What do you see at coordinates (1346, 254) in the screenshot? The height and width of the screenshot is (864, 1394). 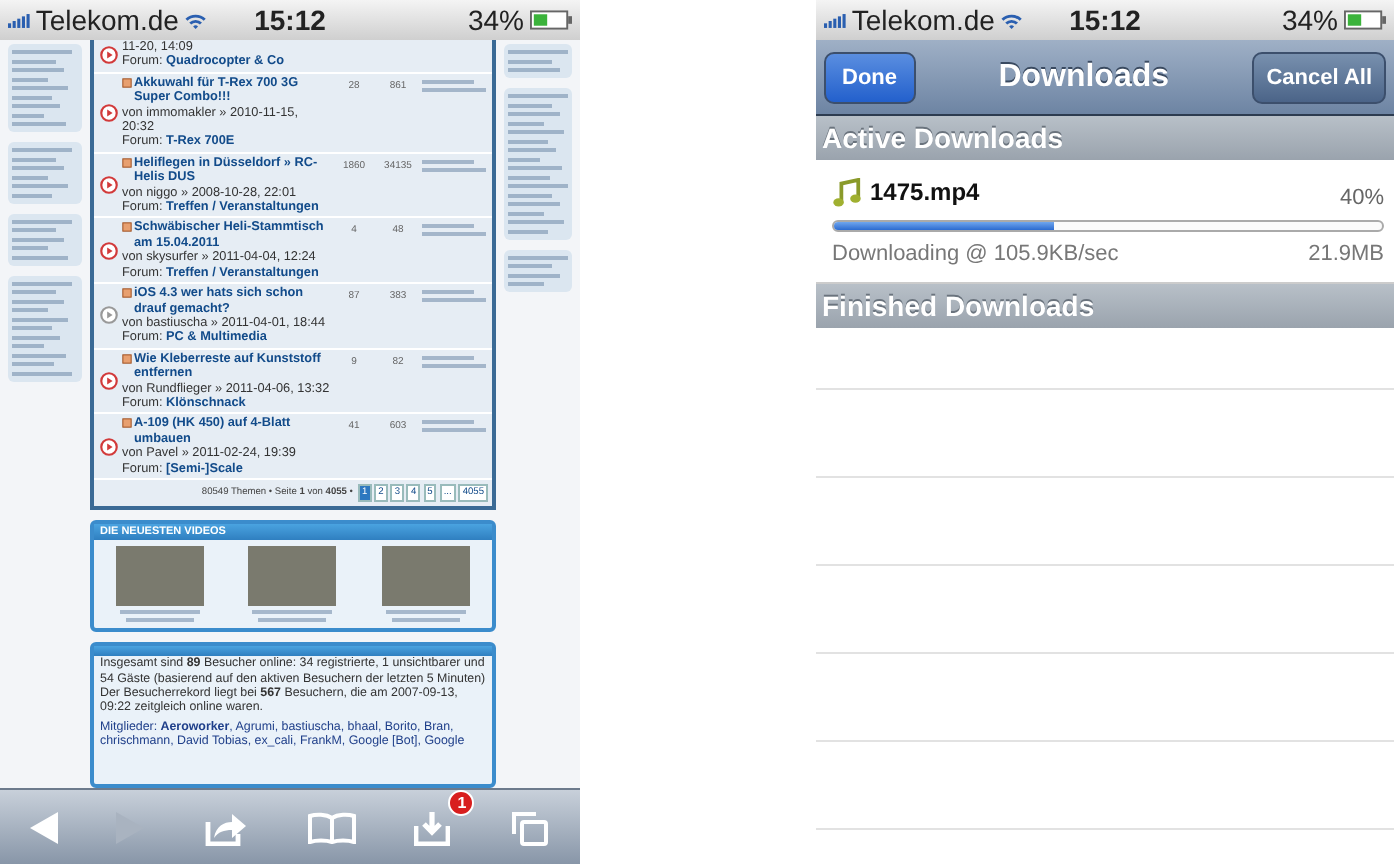 I see `file-size: 21.9MB` at bounding box center [1346, 254].